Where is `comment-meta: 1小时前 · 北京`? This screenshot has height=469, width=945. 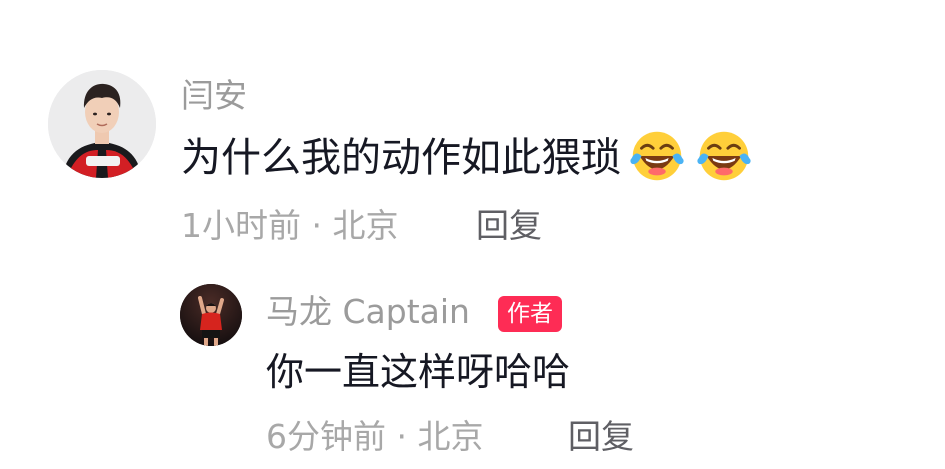 comment-meta: 1小时前 · 北京 is located at coordinates (290, 225).